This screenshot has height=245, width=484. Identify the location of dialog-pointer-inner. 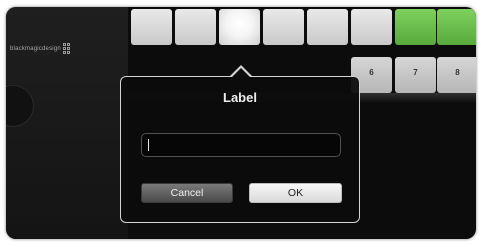
(241, 72).